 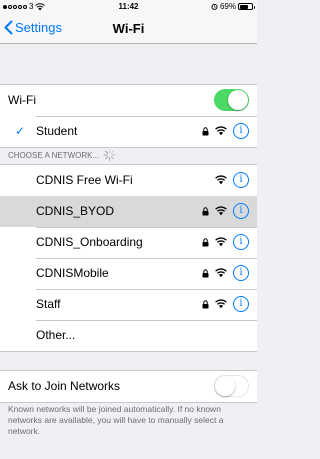 I want to click on checkmark-icon: ✓, so click(x=20, y=131).